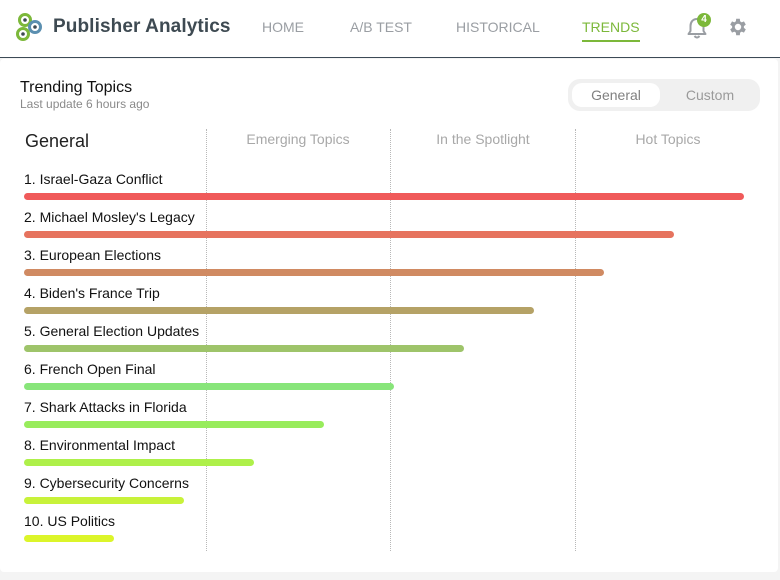 The height and width of the screenshot is (580, 780). I want to click on logo-icon, so click(29, 27).